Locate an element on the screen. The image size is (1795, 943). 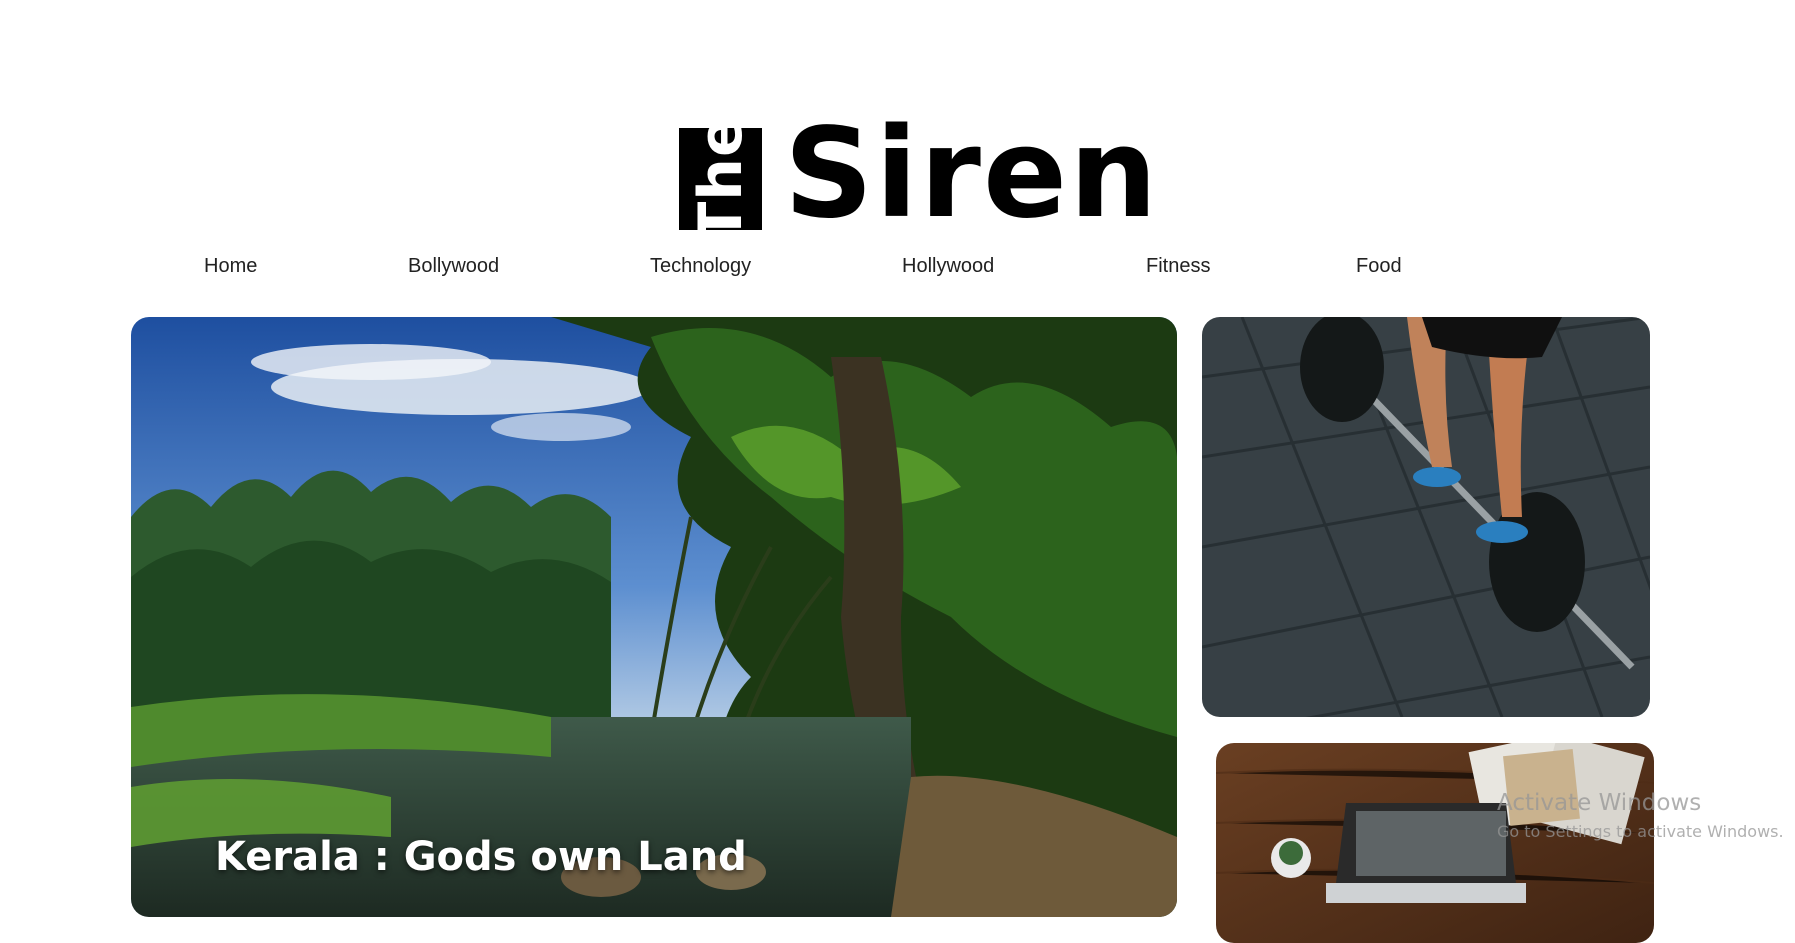
nav-item-fitness: Fitness is located at coordinates (1178, 266).